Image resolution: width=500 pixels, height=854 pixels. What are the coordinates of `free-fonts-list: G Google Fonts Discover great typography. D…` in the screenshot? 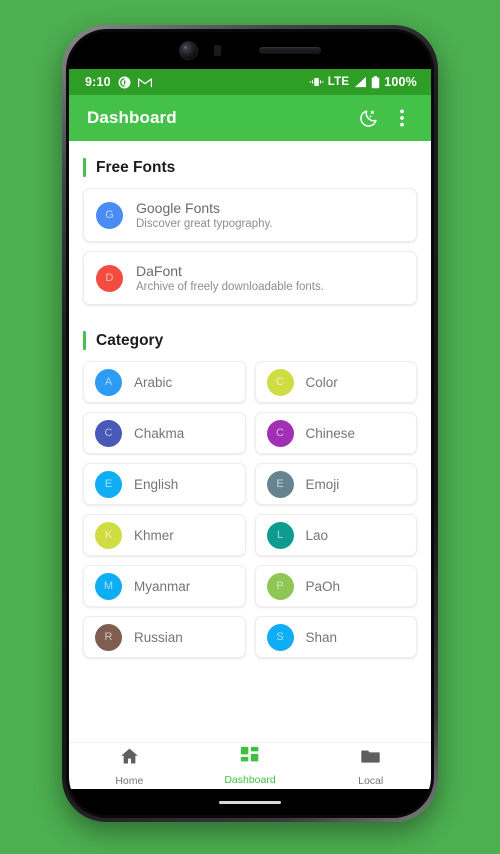 It's located at (250, 246).